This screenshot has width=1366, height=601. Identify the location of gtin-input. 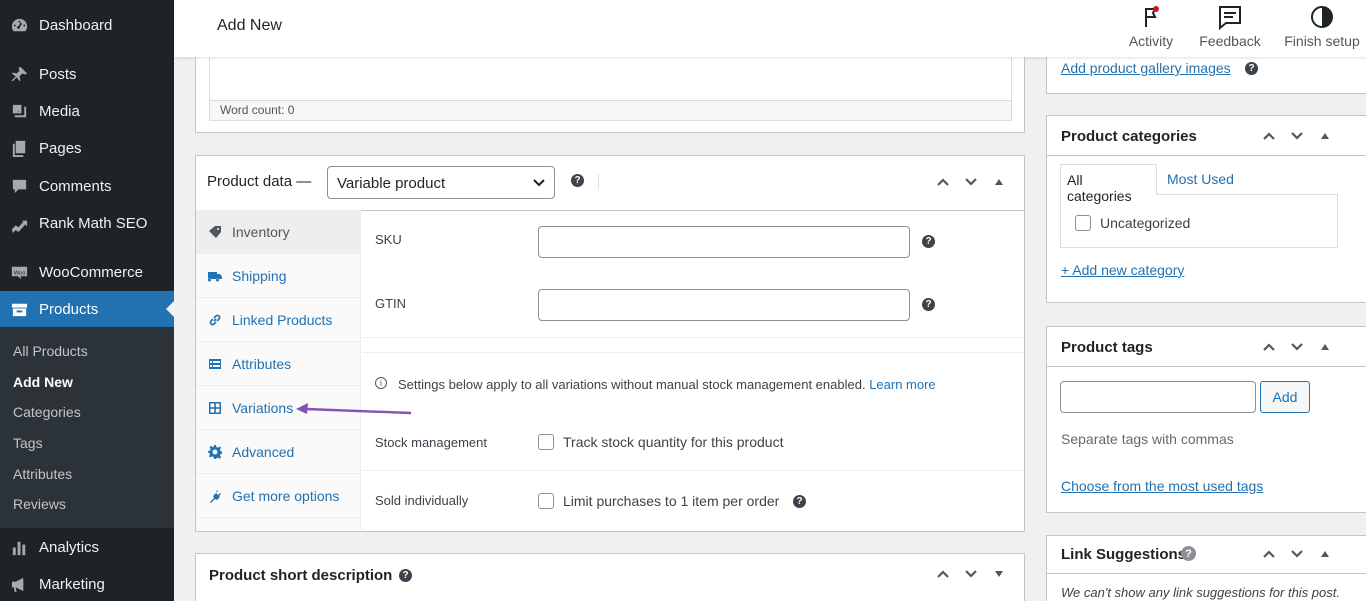
(724, 305).